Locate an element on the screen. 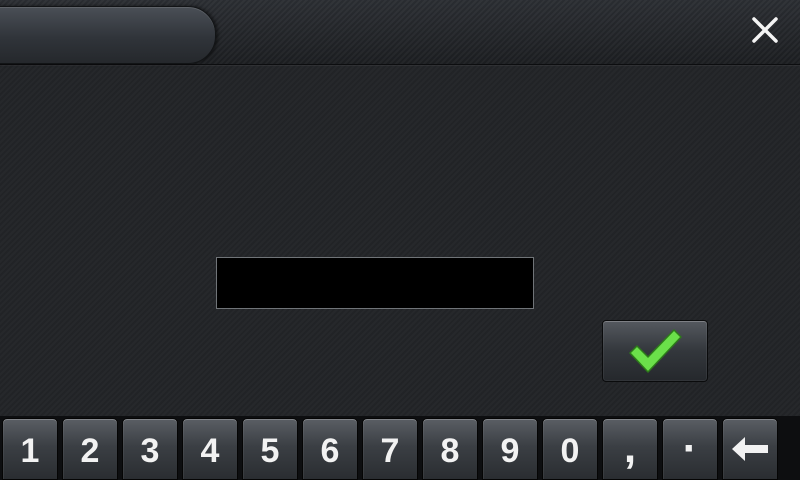 The width and height of the screenshot is (800, 480). backspace-arrow-icon is located at coordinates (750, 449).